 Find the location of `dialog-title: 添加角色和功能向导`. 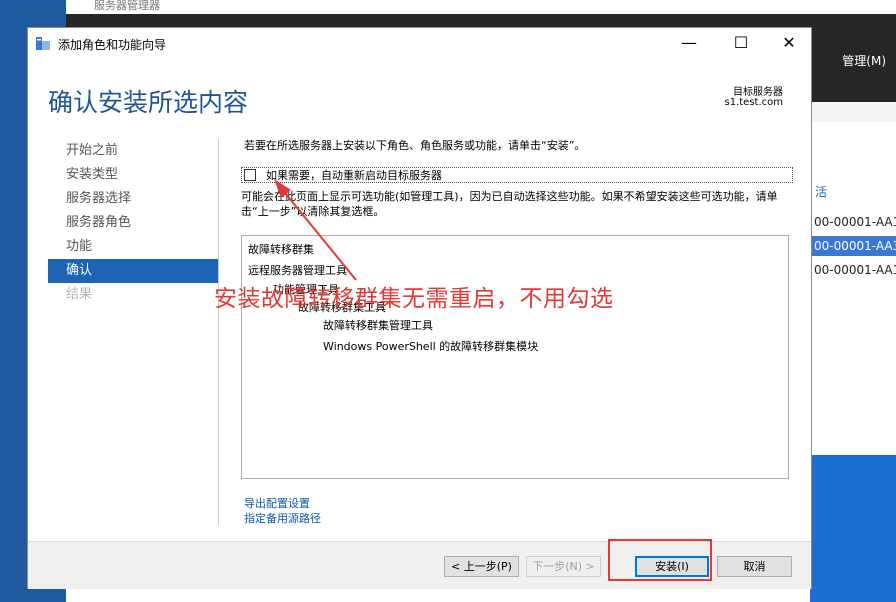

dialog-title: 添加角色和功能向导 is located at coordinates (112, 45).